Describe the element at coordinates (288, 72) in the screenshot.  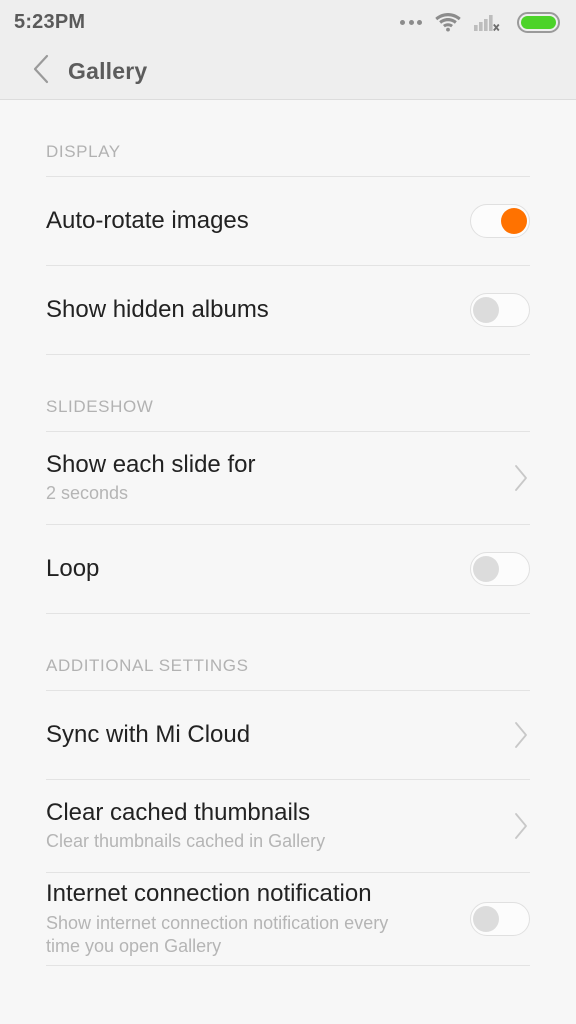
I see `app-bar: Gallery` at that location.